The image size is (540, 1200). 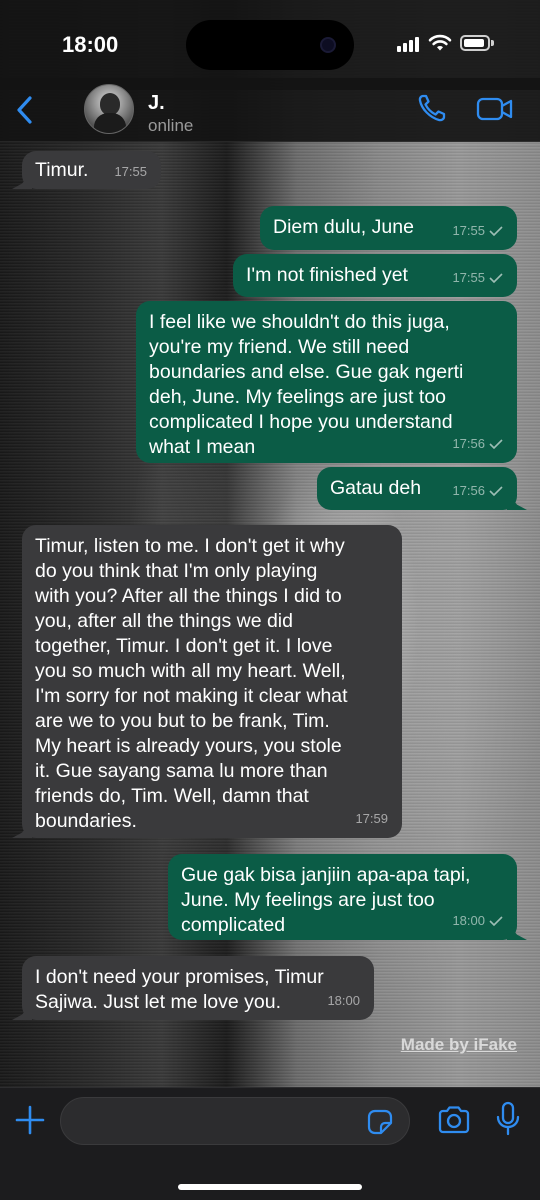 I want to click on message-meta: 17:59, so click(x=371, y=818).